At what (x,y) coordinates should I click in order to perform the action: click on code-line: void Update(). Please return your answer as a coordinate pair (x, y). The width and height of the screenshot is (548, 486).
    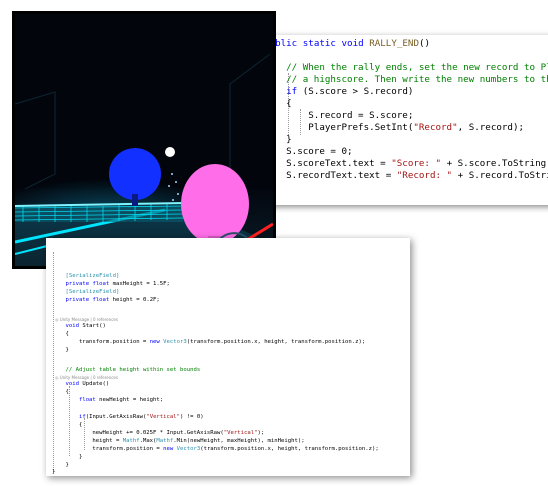
    Looking at the image, I should click on (80, 384).